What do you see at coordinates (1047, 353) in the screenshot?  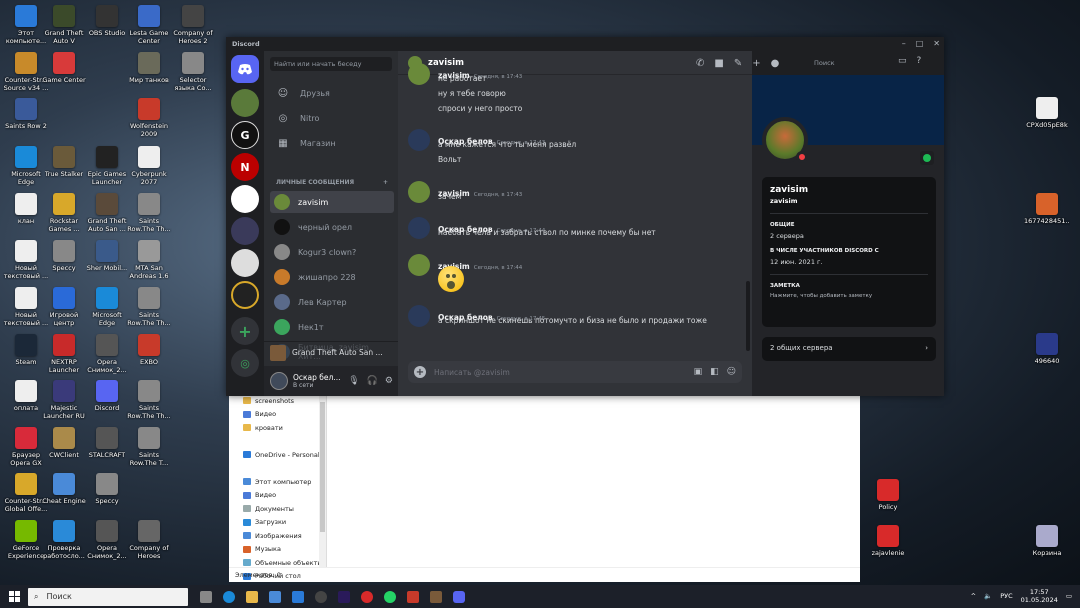 I see `desktop-icon: 496640` at bounding box center [1047, 353].